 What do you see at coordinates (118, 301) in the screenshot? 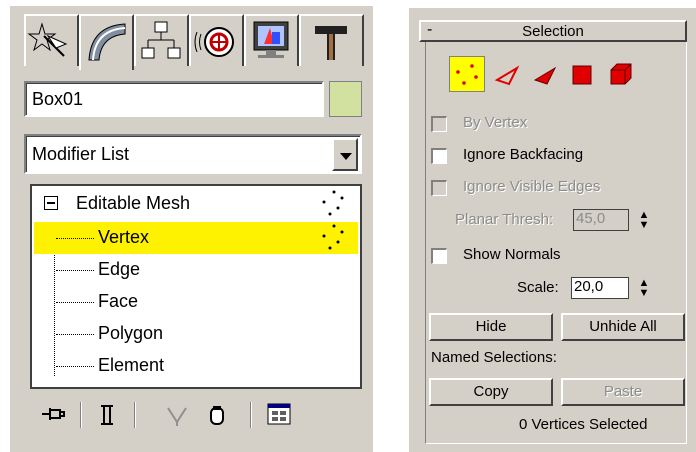
I see `stack-item-label: Face` at bounding box center [118, 301].